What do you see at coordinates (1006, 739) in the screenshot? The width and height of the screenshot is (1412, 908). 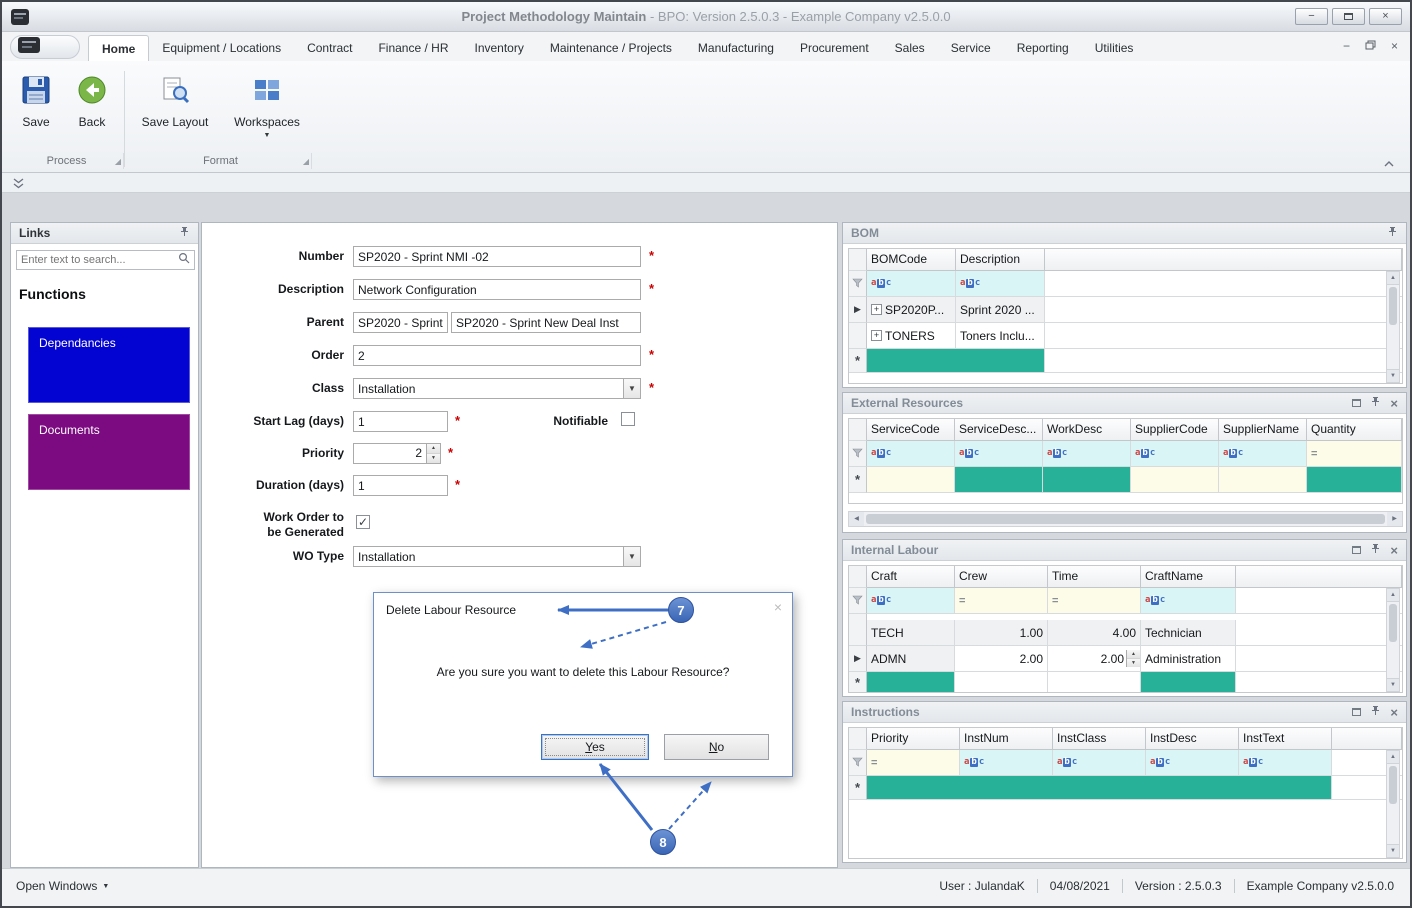 I see `column-header: InstNum` at bounding box center [1006, 739].